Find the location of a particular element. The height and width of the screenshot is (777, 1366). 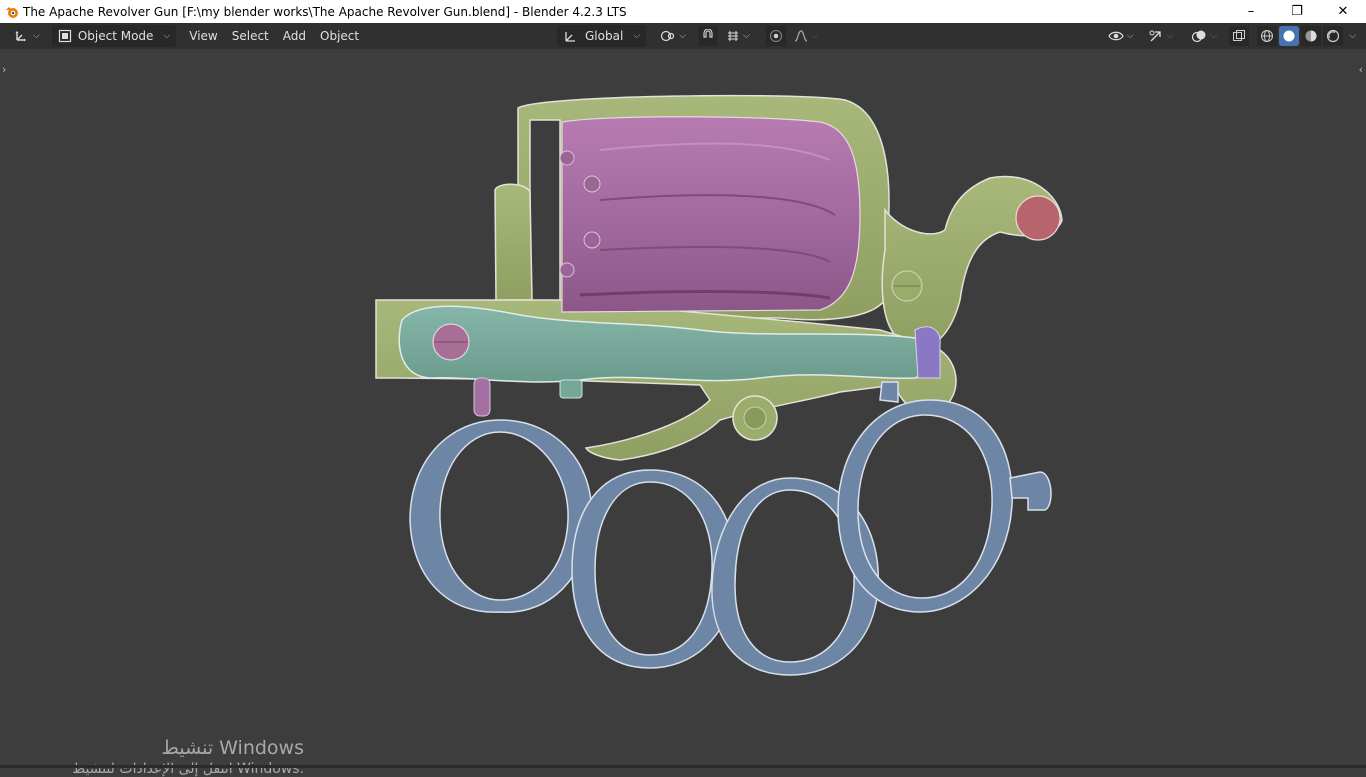

magnet-icon is located at coordinates (708, 33).